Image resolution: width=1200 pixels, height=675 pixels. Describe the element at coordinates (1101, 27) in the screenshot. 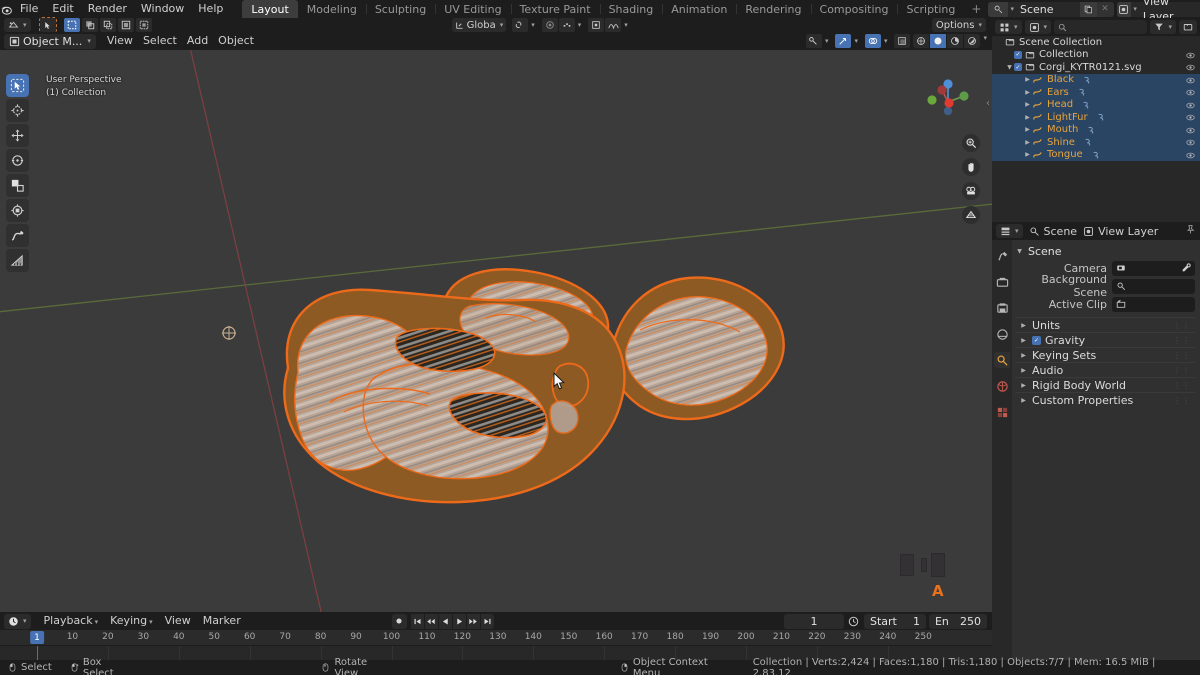

I see `outliner-search-field` at that location.